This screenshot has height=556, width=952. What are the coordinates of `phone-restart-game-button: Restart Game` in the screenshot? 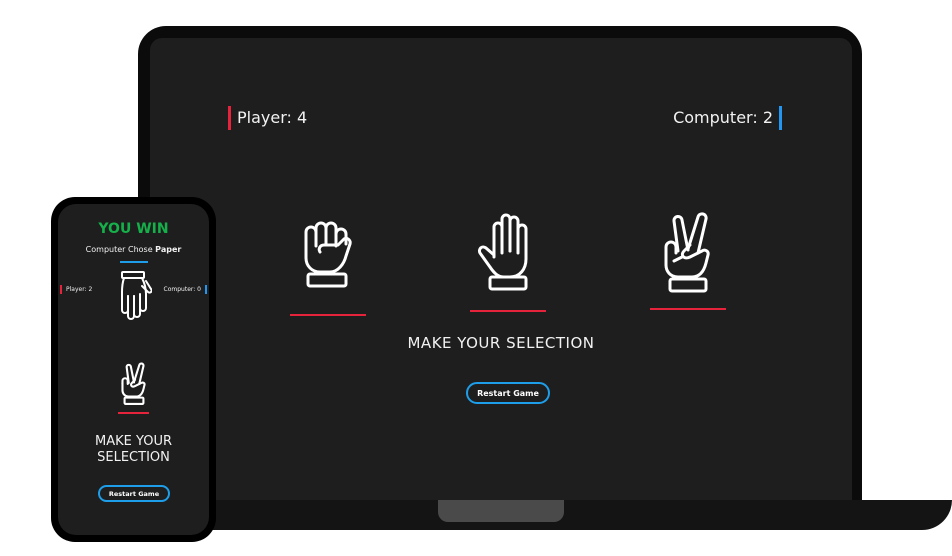 It's located at (134, 493).